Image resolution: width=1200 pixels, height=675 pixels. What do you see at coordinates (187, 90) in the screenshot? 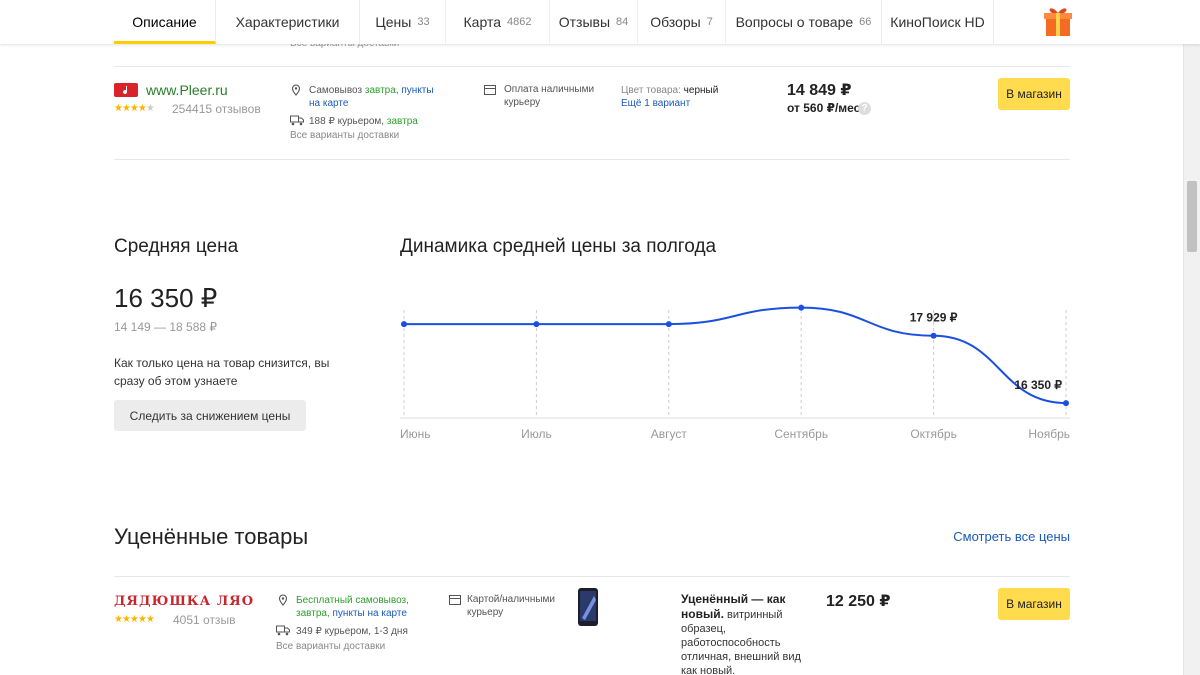
I see `shop-name: www.Pleer.ru` at bounding box center [187, 90].